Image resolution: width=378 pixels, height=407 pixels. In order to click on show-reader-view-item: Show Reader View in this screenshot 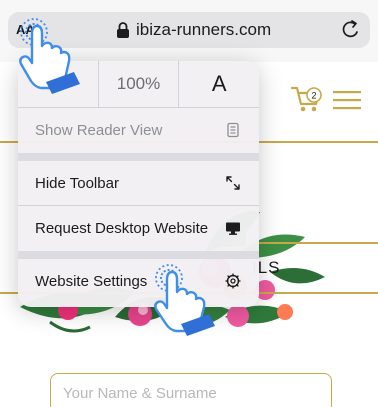, I will do `click(138, 130)`.